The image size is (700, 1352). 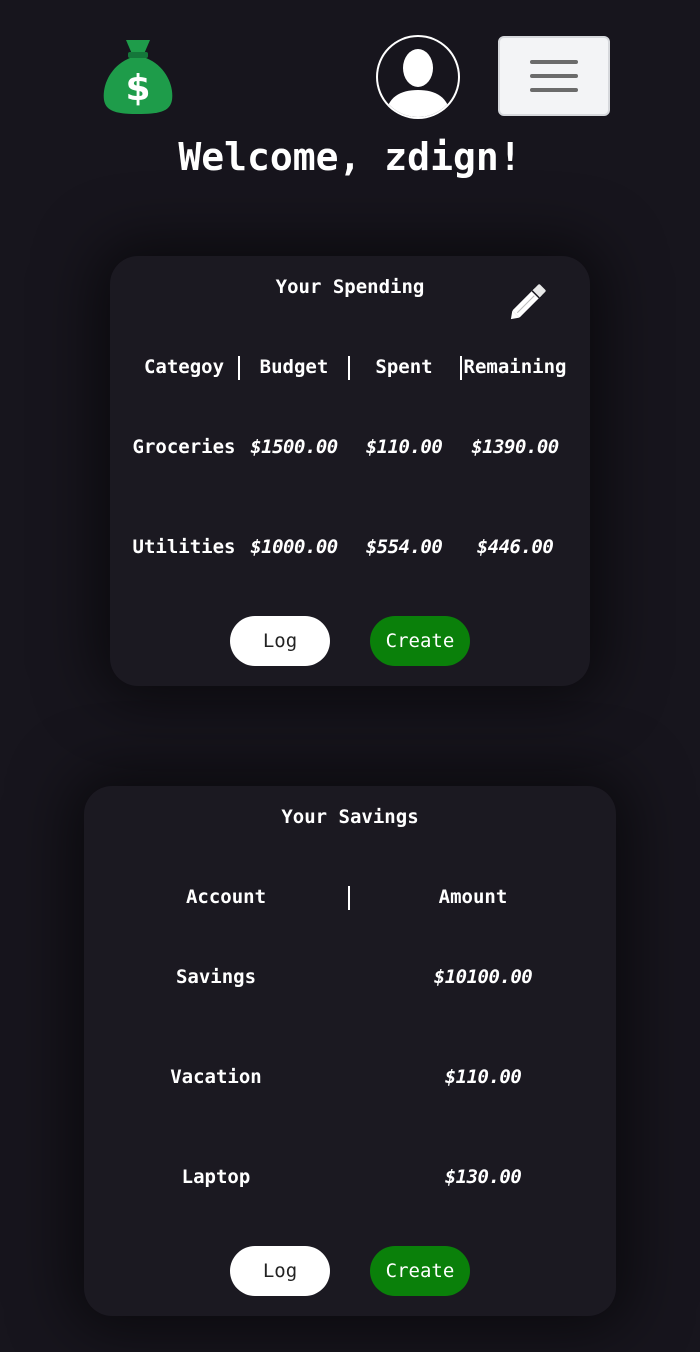 I want to click on welcome-heading: Welcome, zdign!, so click(x=350, y=157).